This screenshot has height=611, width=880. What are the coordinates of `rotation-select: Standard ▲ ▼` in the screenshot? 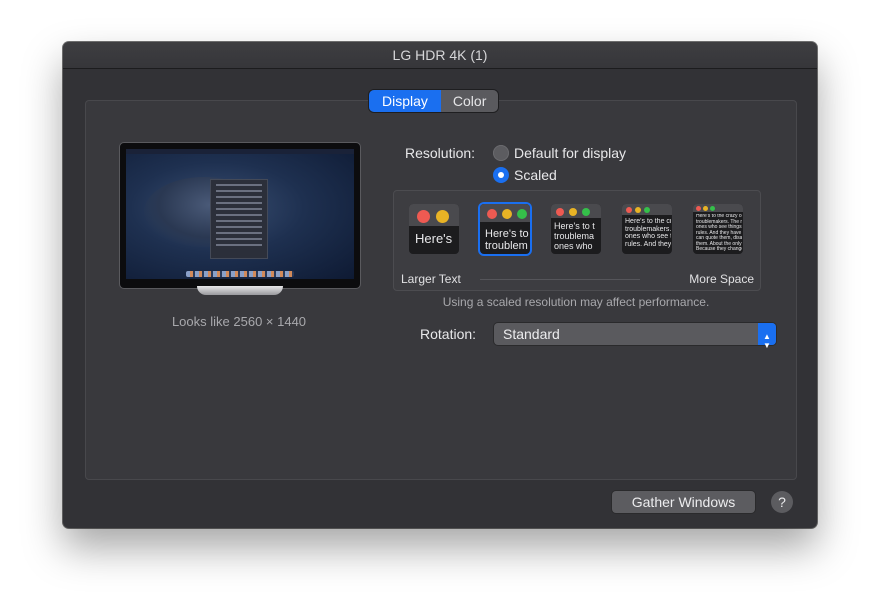 It's located at (635, 336).